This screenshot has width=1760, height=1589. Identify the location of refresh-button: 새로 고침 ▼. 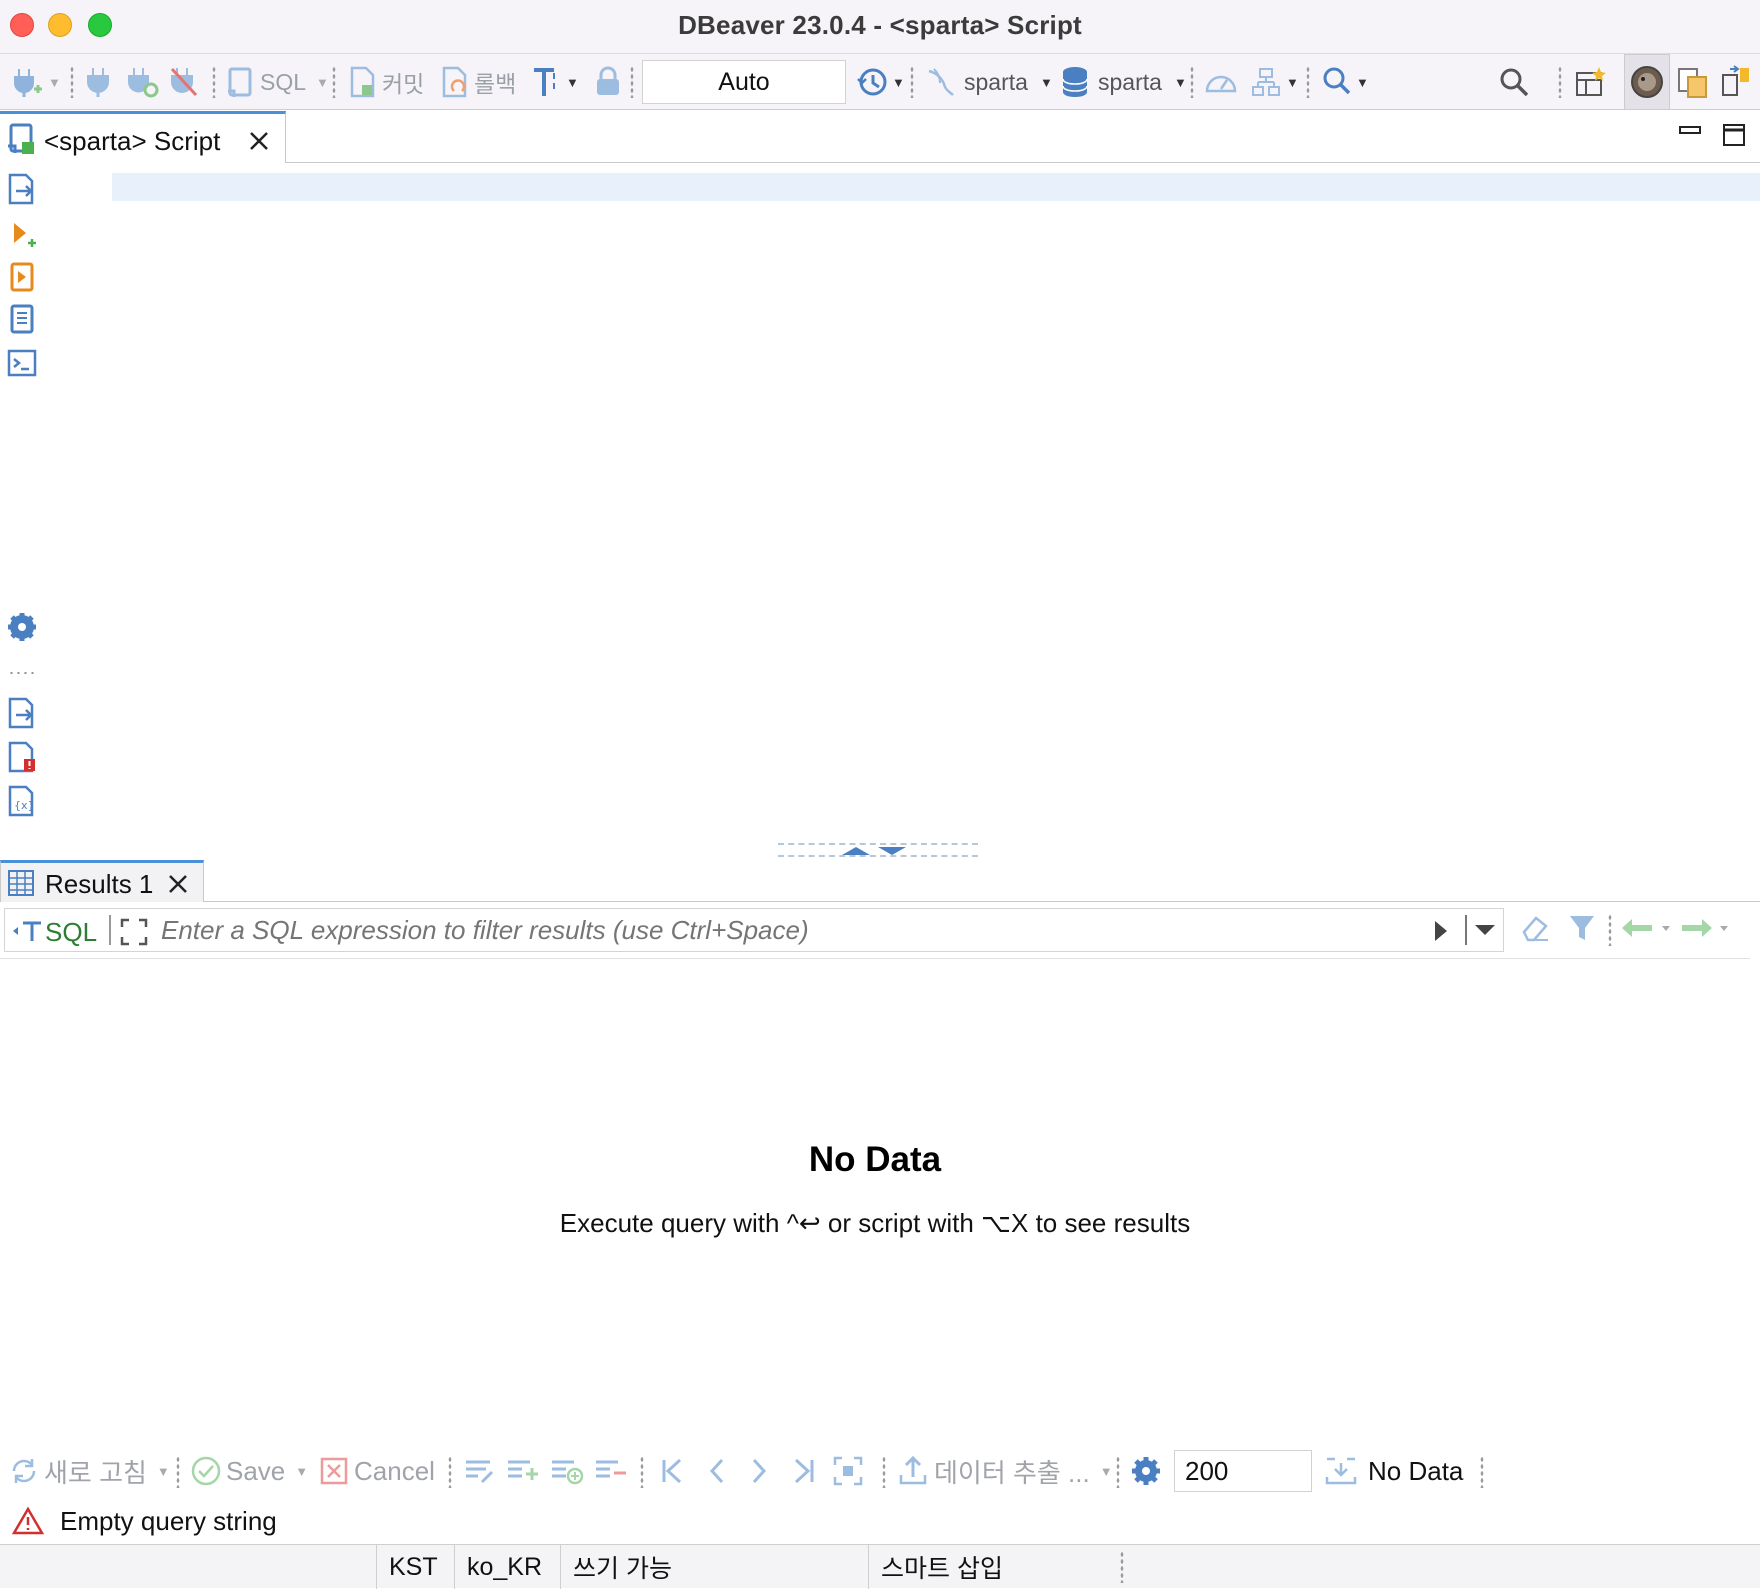
(89, 1471).